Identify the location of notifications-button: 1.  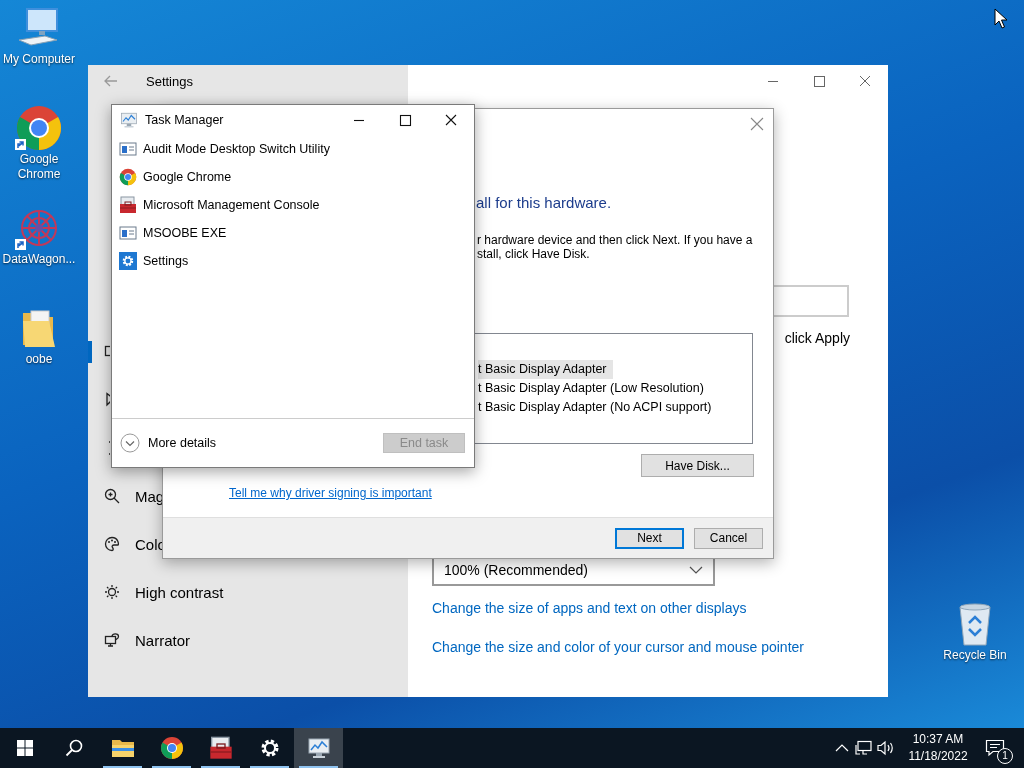
(995, 748).